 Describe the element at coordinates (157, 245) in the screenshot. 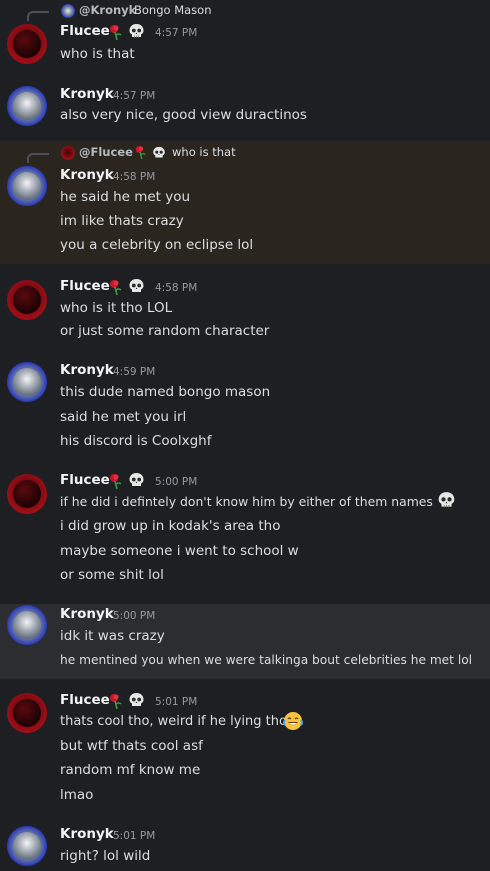

I see `message-text: you a celebrity on eclipse lol` at that location.